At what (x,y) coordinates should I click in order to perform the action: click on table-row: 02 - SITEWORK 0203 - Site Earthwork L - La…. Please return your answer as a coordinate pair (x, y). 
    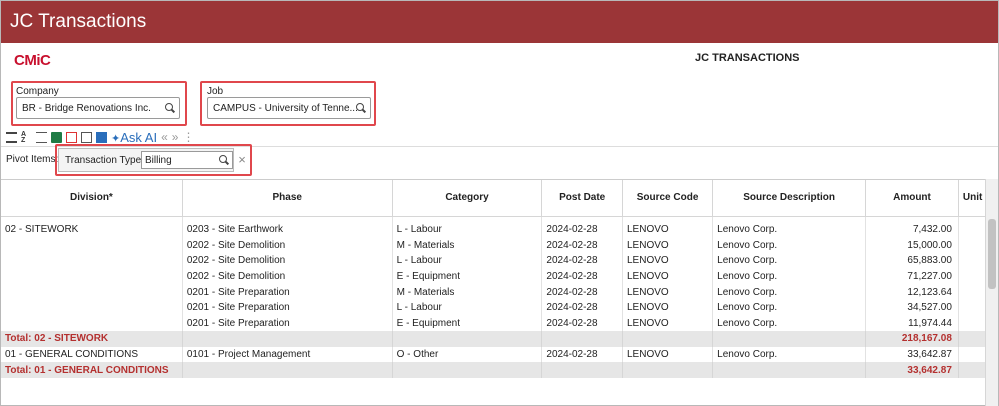
    Looking at the image, I should click on (499, 230).